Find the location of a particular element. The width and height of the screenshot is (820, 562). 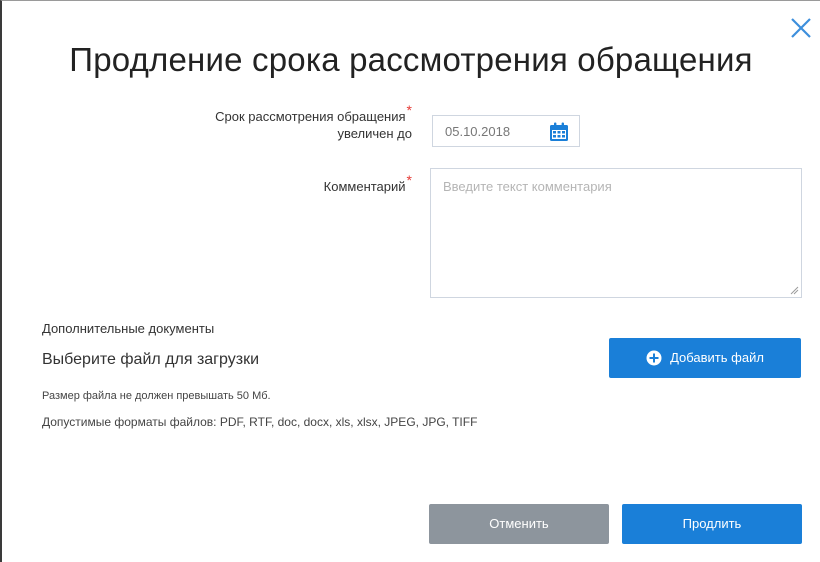

date-field: 05.10.2018 is located at coordinates (506, 131).